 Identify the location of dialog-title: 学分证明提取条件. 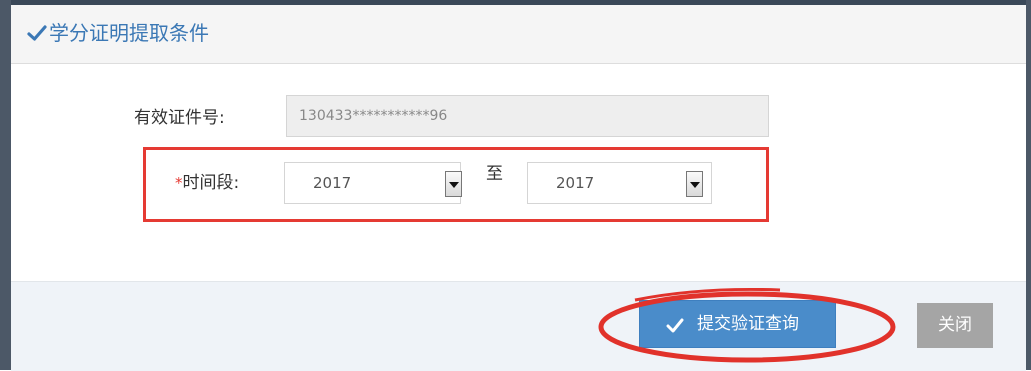
(129, 33).